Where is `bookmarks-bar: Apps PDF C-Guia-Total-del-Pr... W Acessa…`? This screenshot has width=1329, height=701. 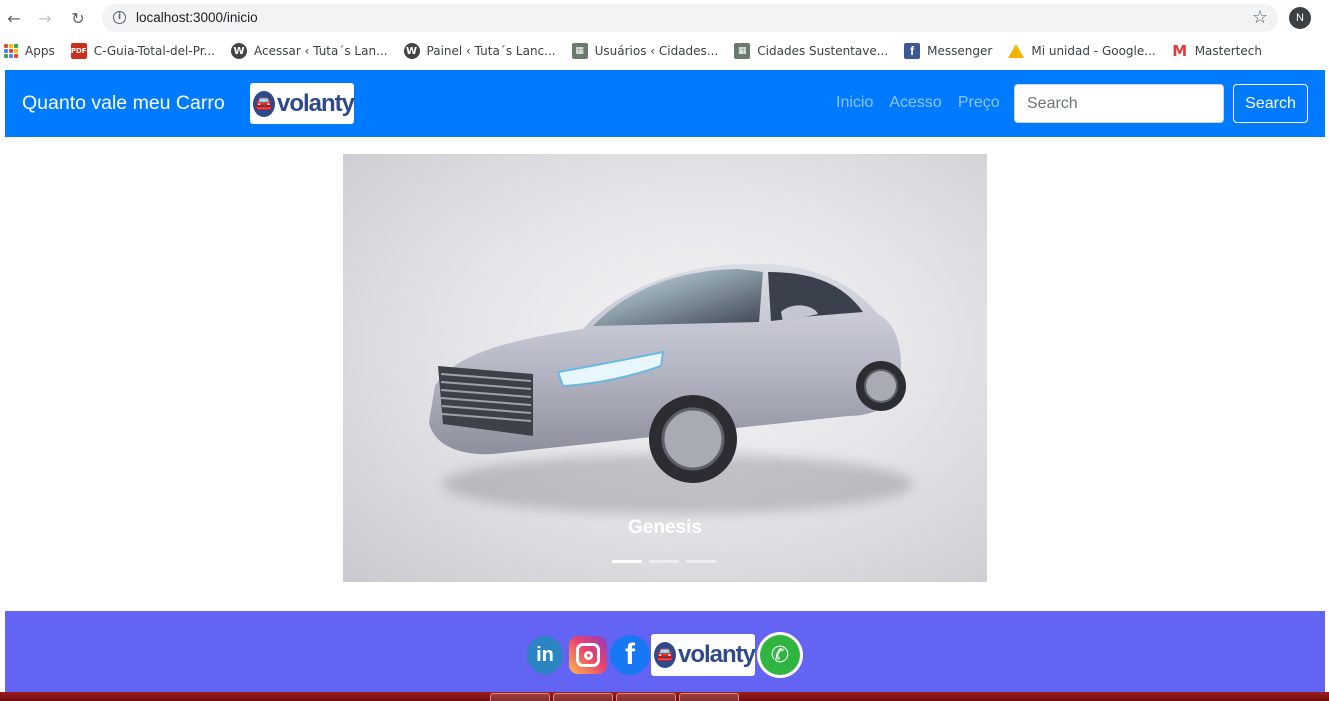
bookmarks-bar: Apps PDF C-Guia-Total-del-Pr... W Acessa… is located at coordinates (664, 51).